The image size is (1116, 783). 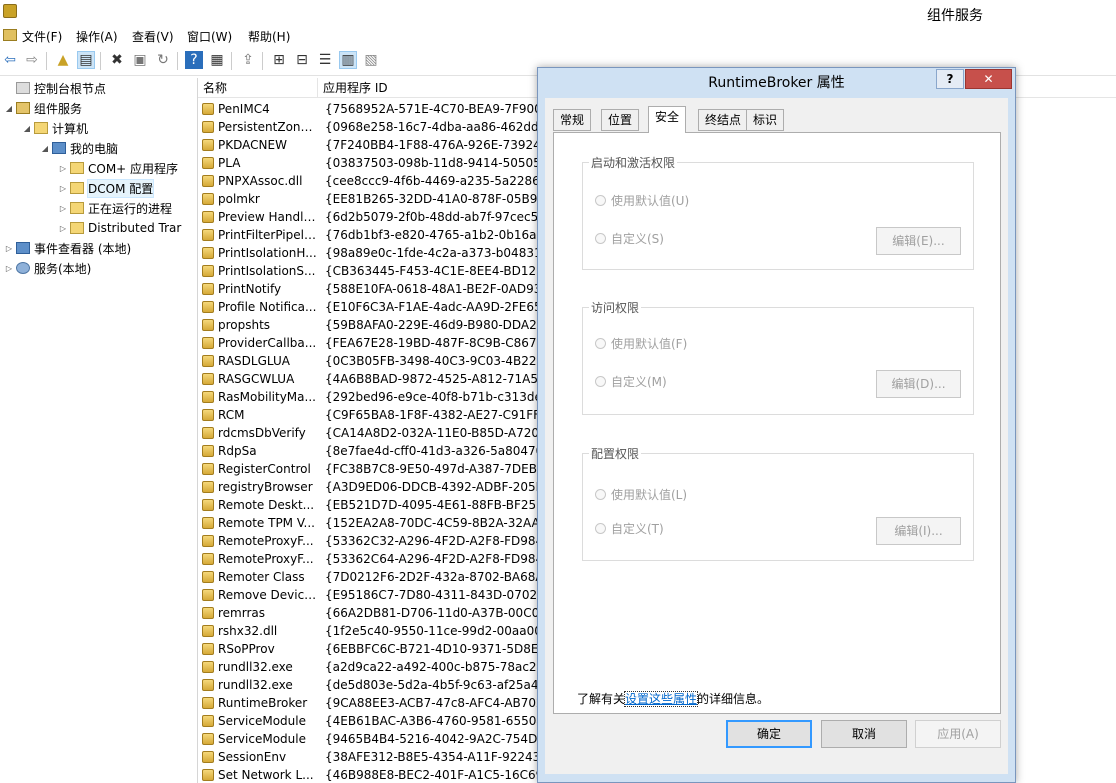 What do you see at coordinates (641, 343) in the screenshot?
I see `radio-access-default: 使用默认值(F)` at bounding box center [641, 343].